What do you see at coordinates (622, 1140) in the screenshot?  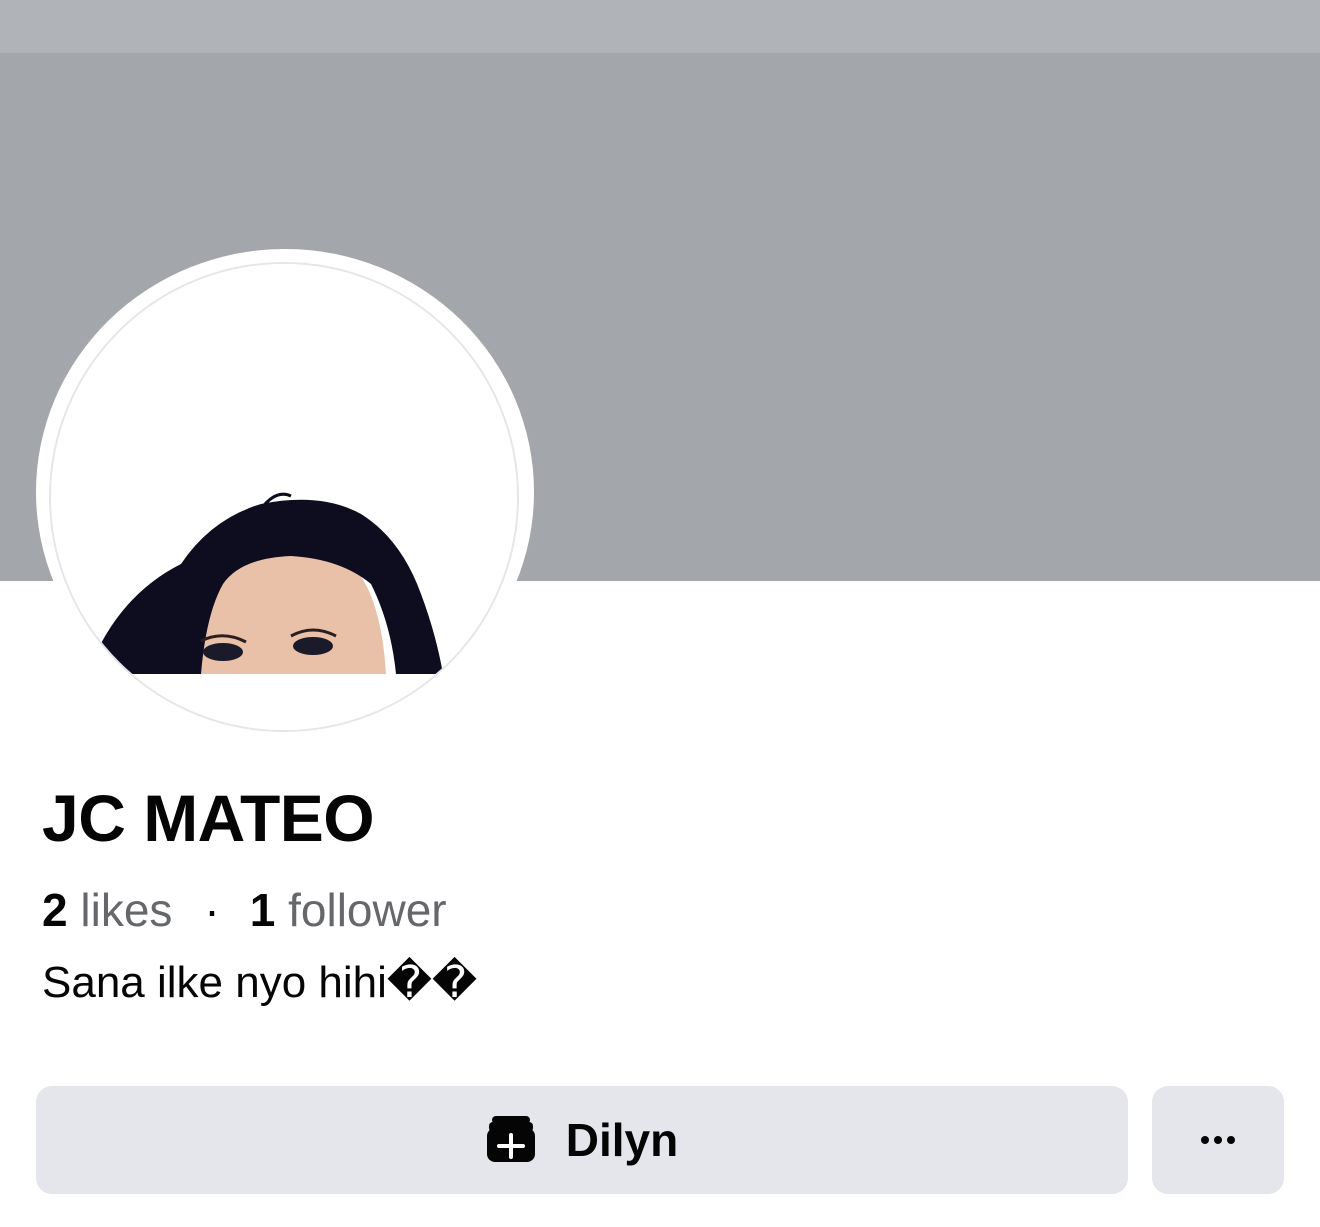 I see `like-page-label: Dilyn` at bounding box center [622, 1140].